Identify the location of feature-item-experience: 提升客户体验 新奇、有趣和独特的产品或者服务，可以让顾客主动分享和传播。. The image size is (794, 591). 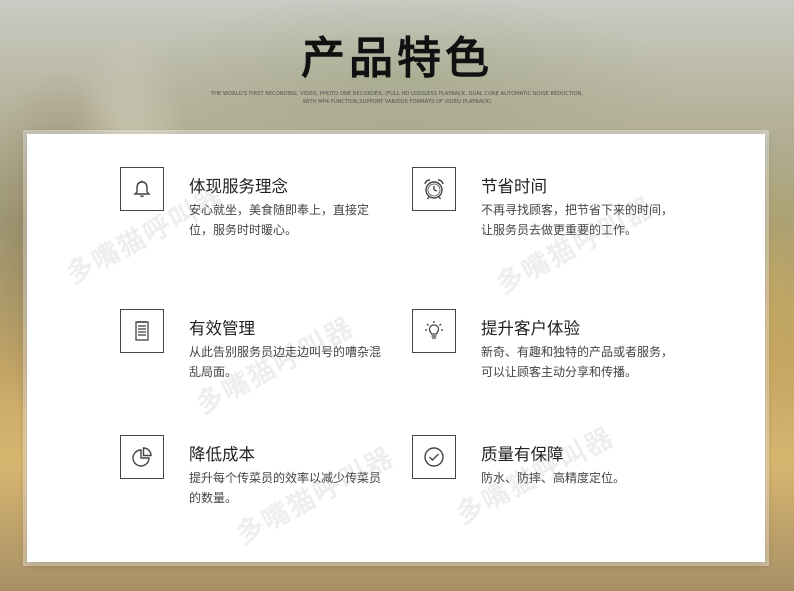
(542, 354).